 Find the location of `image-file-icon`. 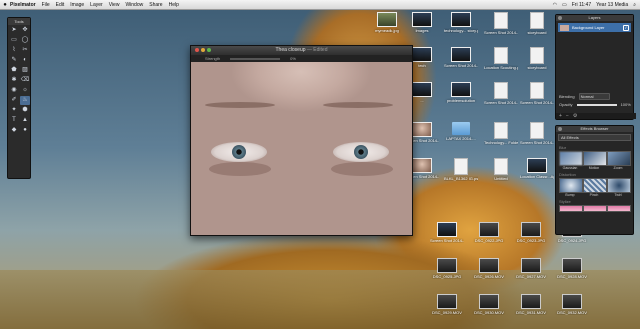

image-file-icon is located at coordinates (387, 19).